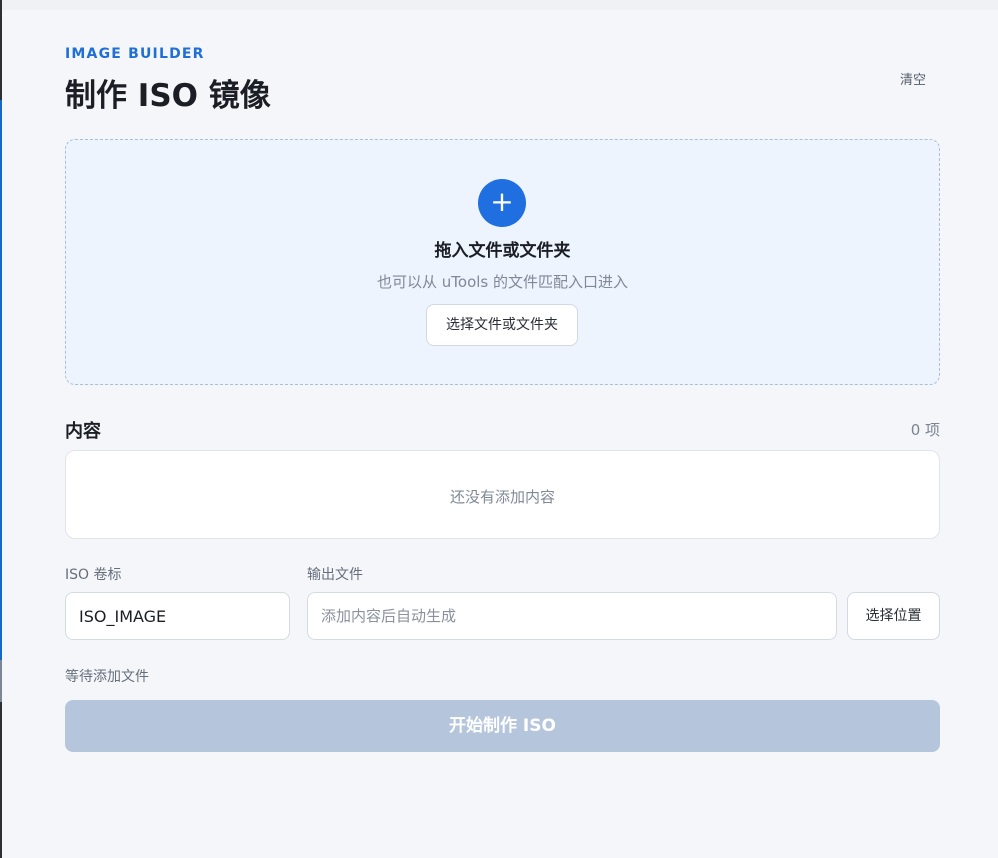  I want to click on start-build-button: 开始制作 ISO, so click(502, 726).